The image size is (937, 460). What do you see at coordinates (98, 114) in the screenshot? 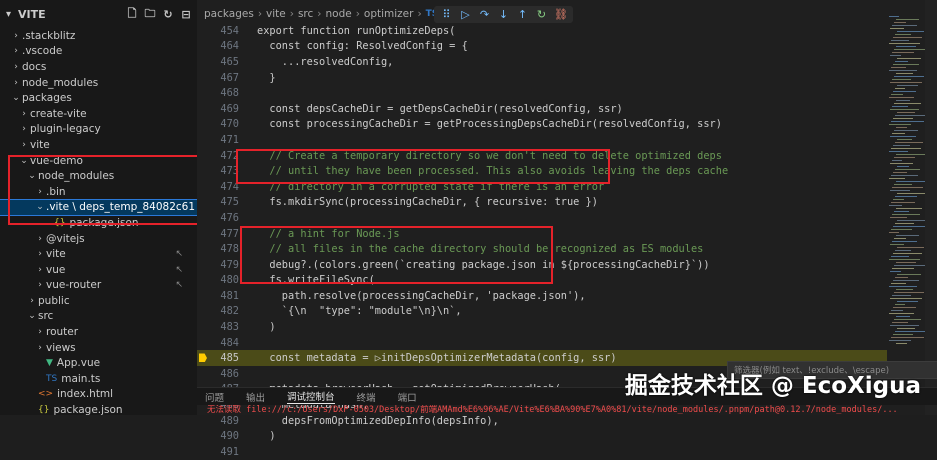
I see `tree-item: › create-vite` at bounding box center [98, 114].